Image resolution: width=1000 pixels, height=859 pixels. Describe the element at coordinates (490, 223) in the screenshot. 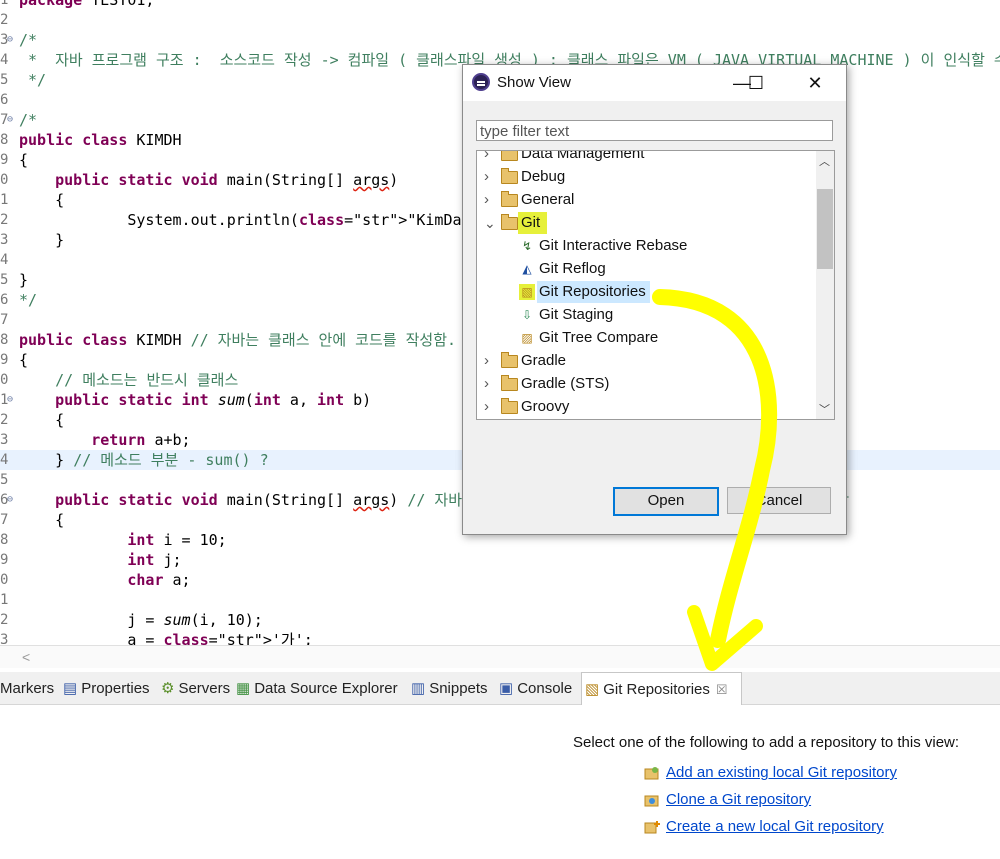

I see `chevron-down-icon: ⌄` at that location.